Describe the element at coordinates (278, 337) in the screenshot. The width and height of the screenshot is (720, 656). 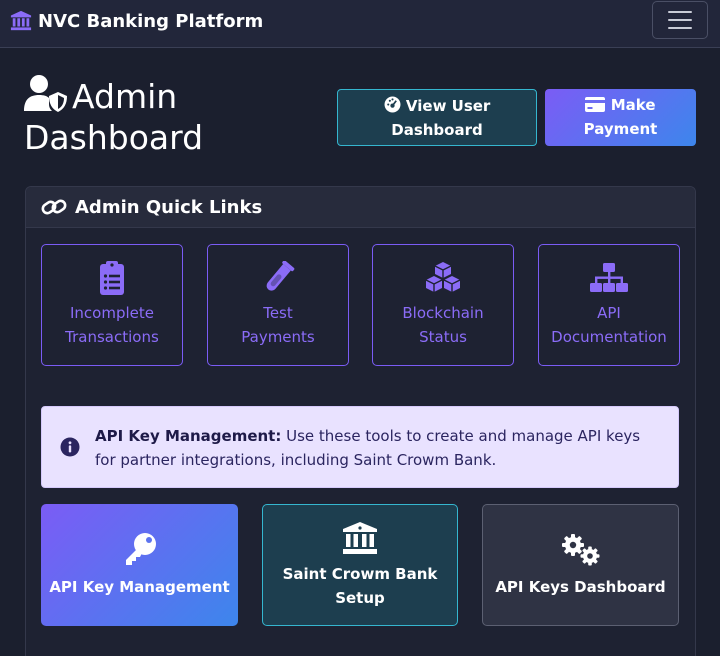
I see `quick-link-label: Payments` at that location.